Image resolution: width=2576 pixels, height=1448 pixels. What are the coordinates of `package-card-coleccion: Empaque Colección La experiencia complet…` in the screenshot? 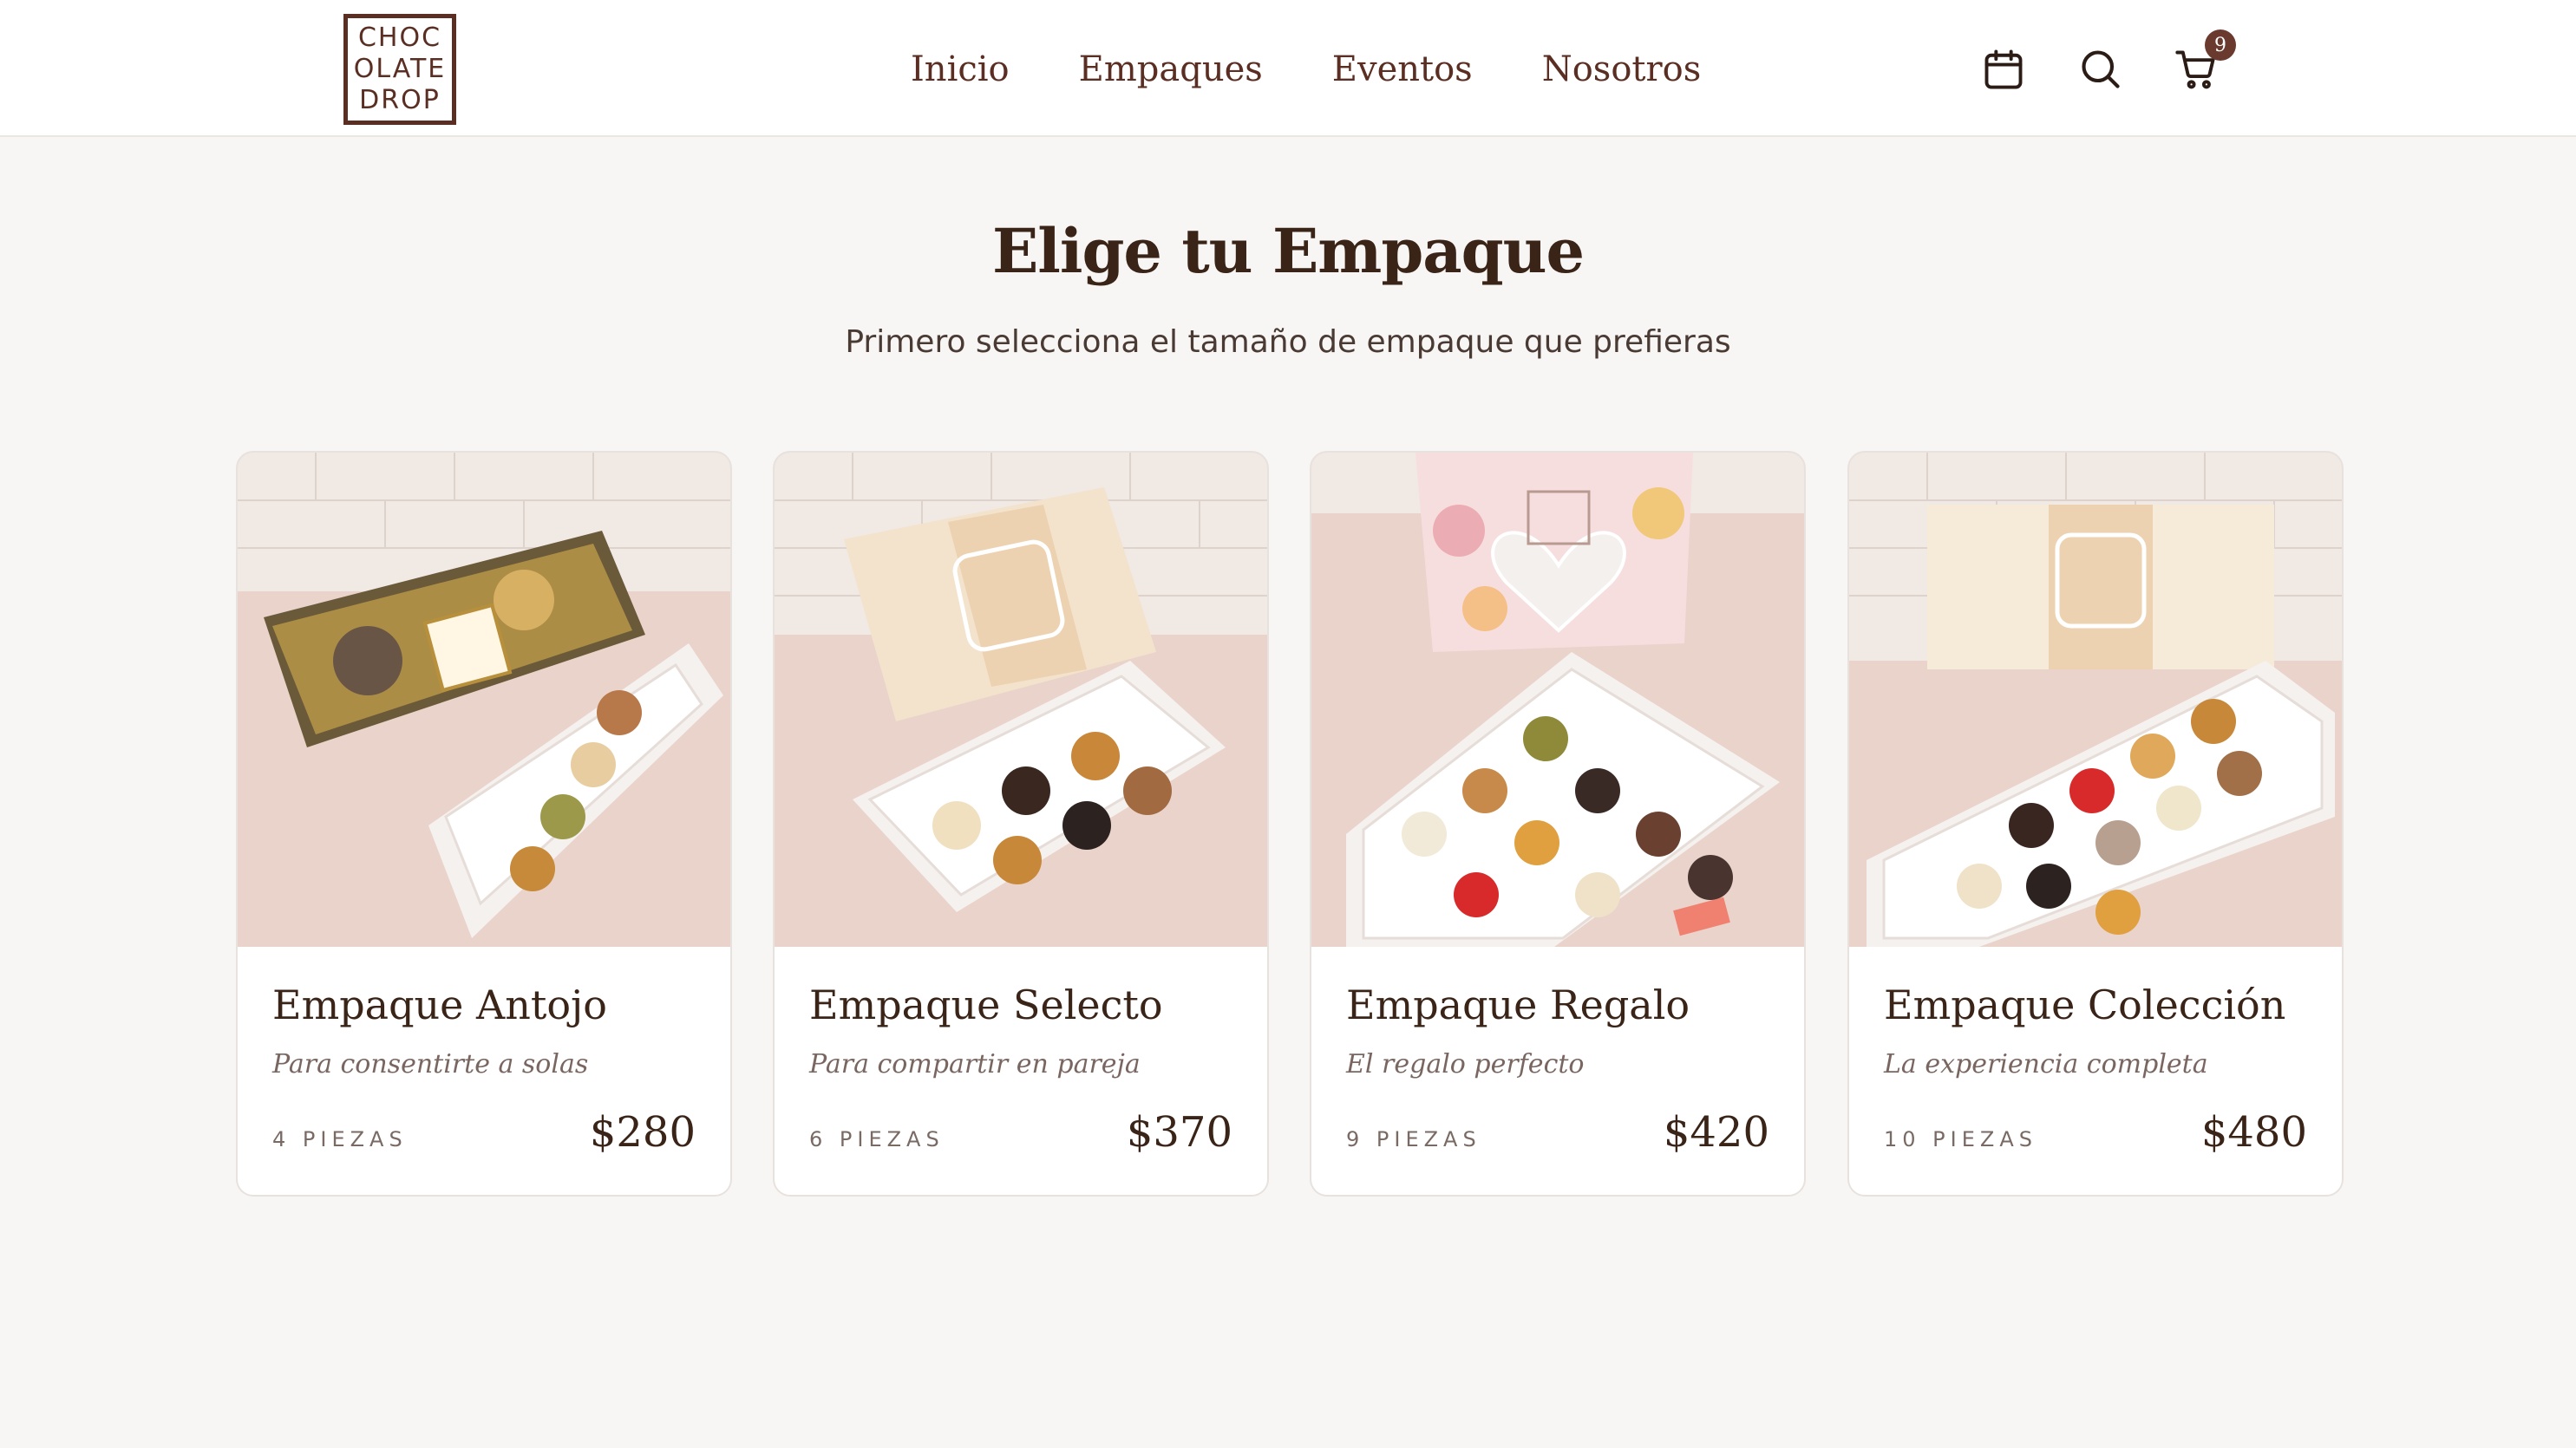 It's located at (2095, 824).